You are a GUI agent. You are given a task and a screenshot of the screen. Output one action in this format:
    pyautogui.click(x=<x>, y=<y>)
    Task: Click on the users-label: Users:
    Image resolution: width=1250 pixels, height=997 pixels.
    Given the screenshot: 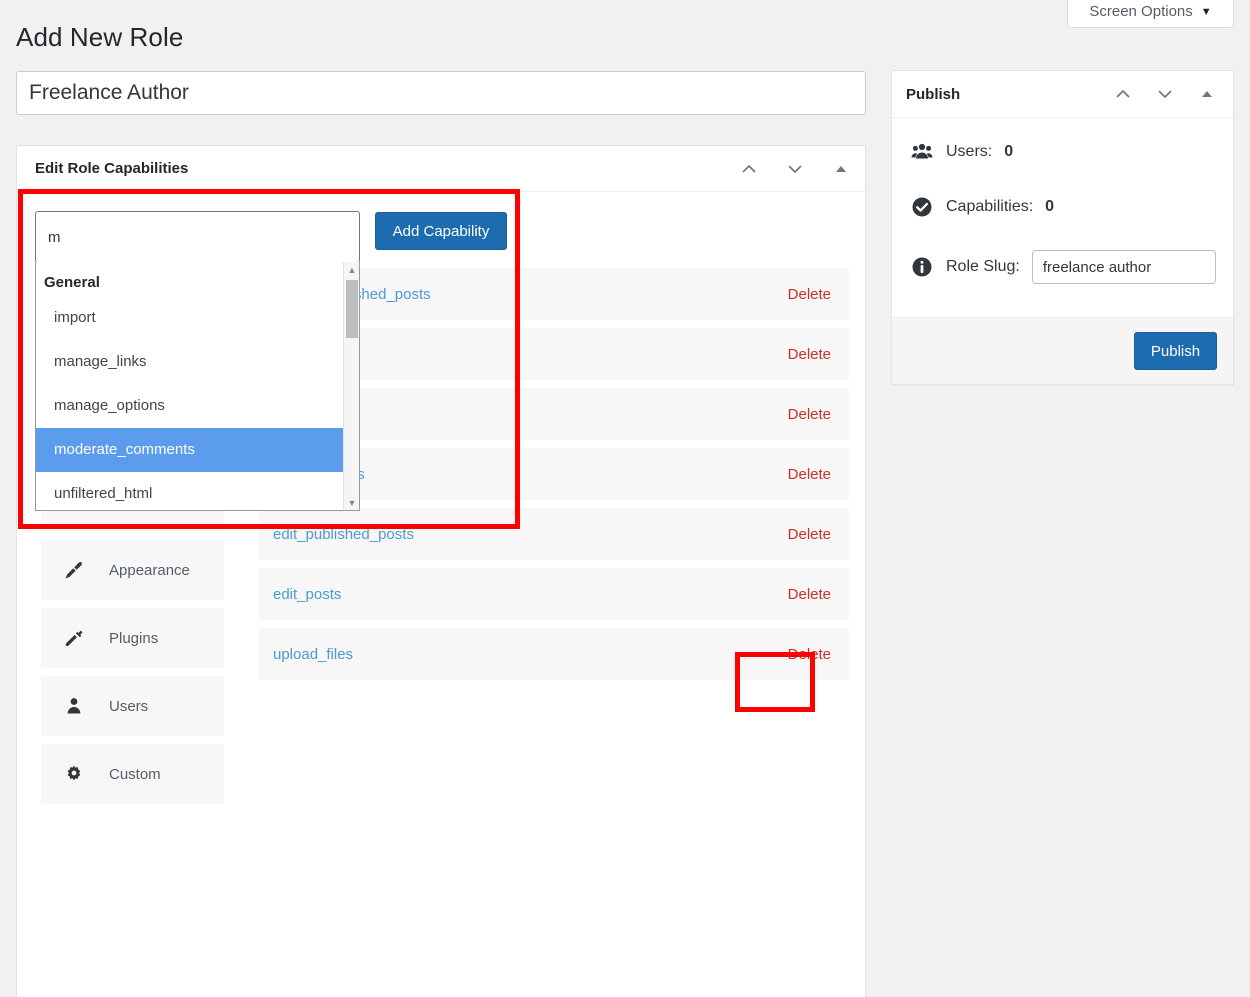 What is the action you would take?
    pyautogui.click(x=969, y=151)
    